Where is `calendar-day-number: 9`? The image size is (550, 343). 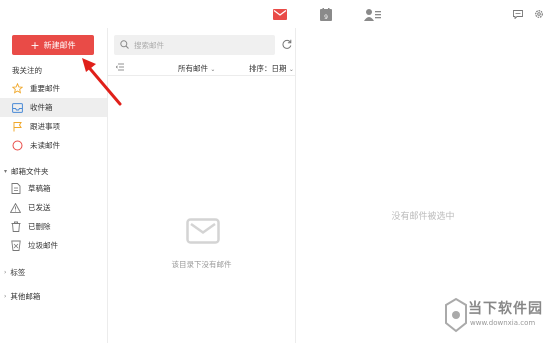
calendar-day-number: 9 is located at coordinates (326, 17).